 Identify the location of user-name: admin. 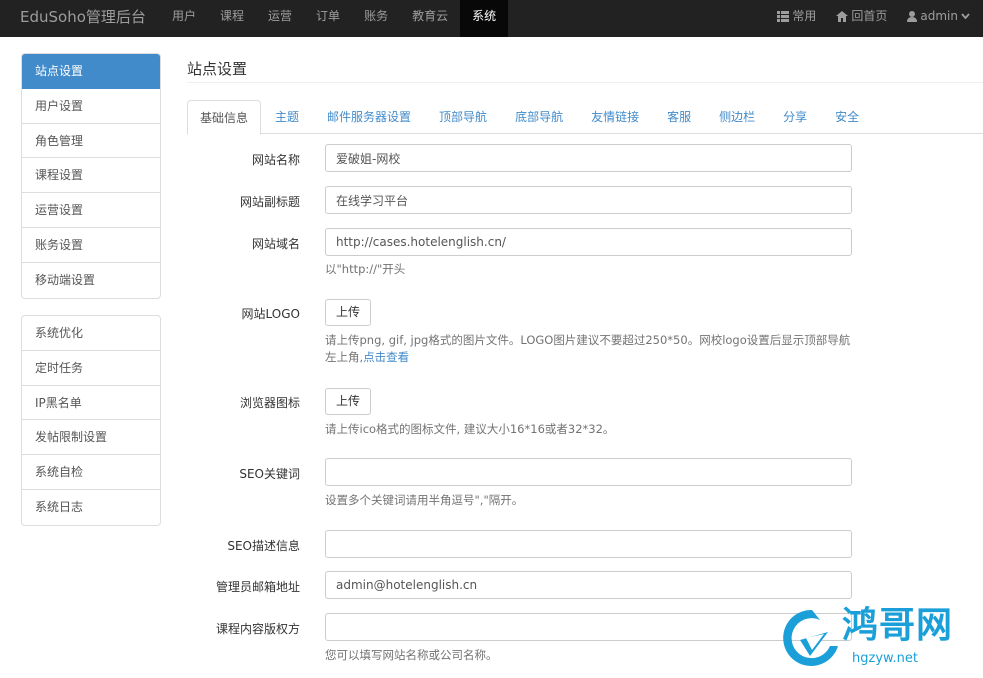
(939, 16).